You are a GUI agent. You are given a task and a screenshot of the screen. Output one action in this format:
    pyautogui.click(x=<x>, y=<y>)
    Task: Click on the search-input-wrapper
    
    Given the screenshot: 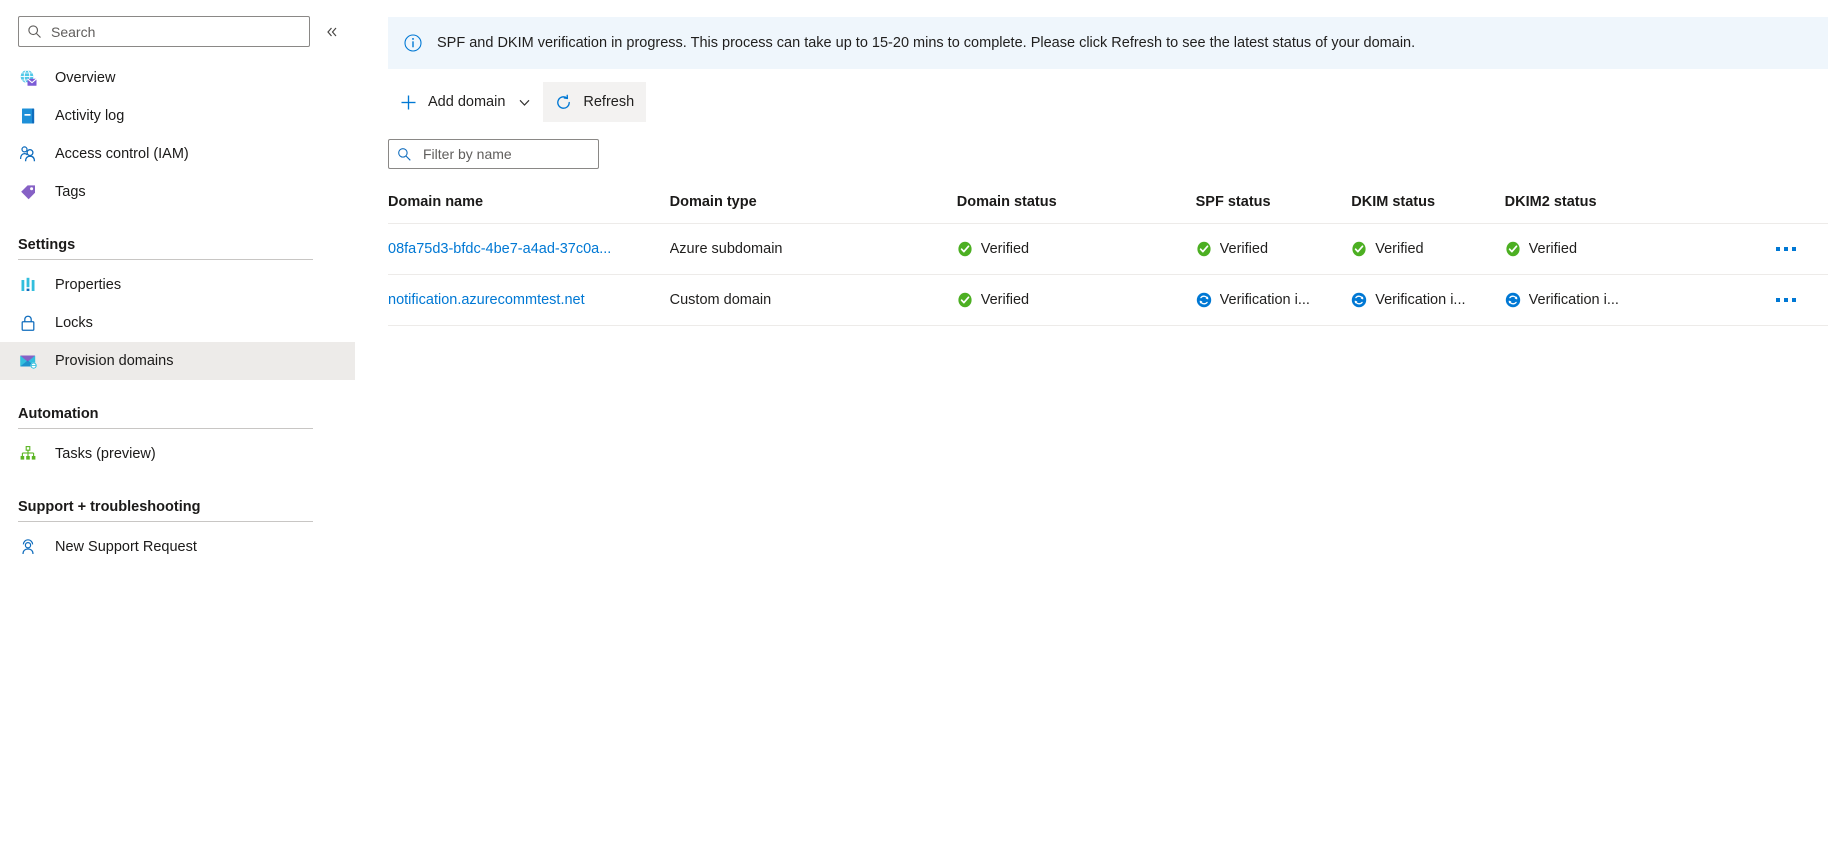 What is the action you would take?
    pyautogui.click(x=164, y=31)
    